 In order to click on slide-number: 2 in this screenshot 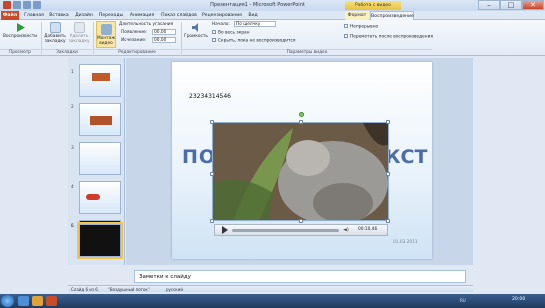, I will do `click(72, 107)`.